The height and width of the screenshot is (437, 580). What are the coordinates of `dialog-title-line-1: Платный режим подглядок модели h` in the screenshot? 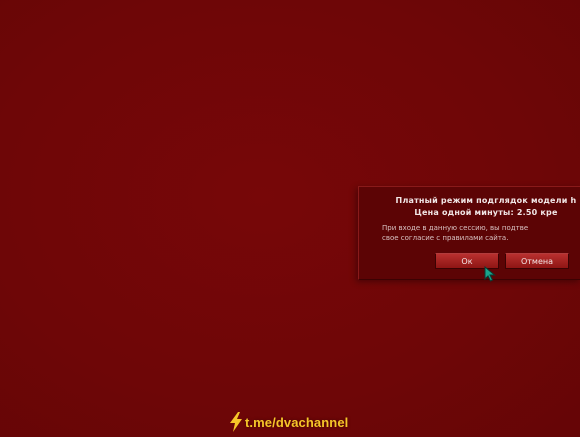 It's located at (486, 200).